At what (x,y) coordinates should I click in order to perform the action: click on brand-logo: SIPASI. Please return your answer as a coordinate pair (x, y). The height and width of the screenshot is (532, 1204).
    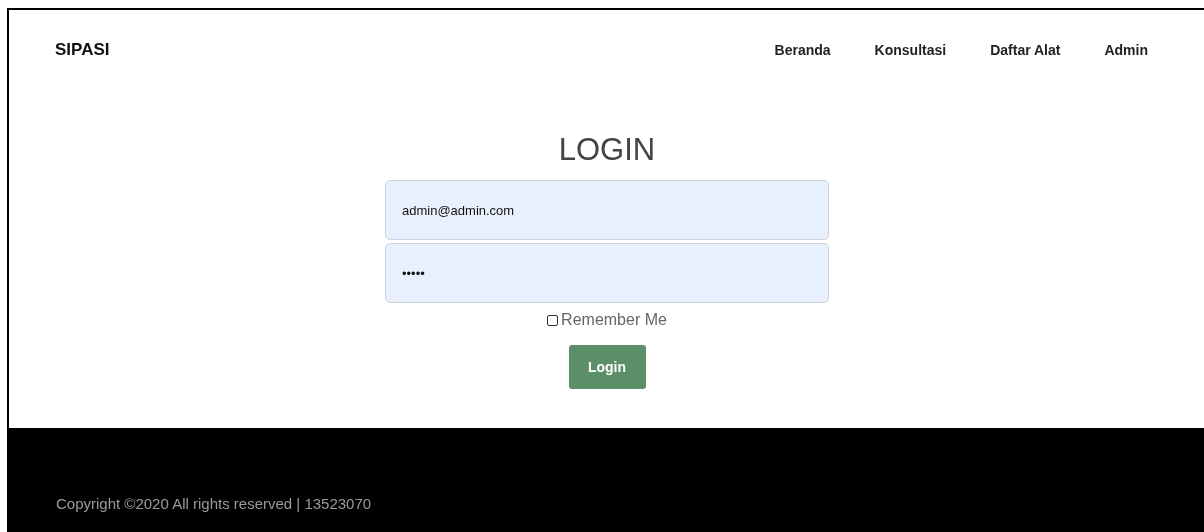
    Looking at the image, I should click on (82, 50).